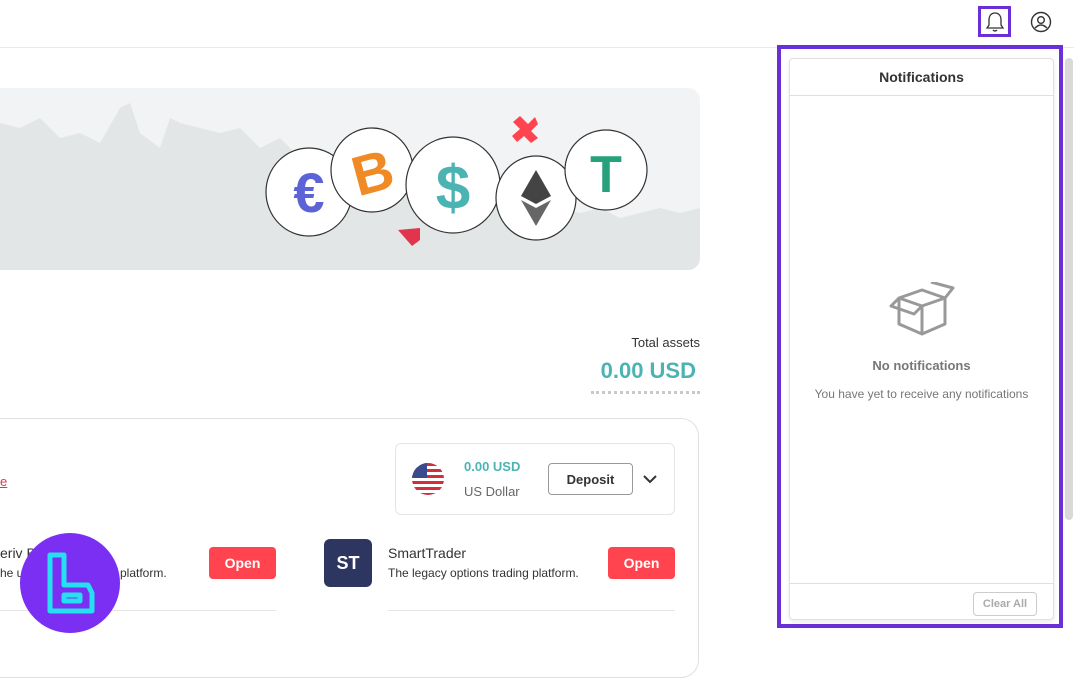 The height and width of the screenshot is (678, 1074). I want to click on account-selector: 0.00 USD US Dollar Deposit, so click(535, 479).